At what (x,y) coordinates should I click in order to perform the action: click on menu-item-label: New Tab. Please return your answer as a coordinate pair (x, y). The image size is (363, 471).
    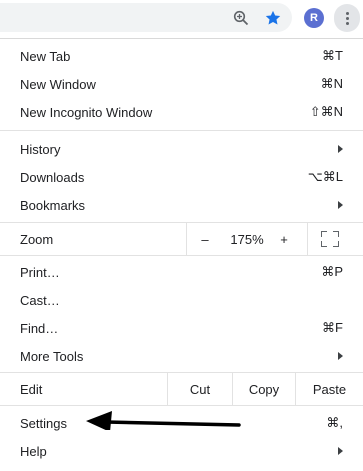
    Looking at the image, I should click on (45, 56).